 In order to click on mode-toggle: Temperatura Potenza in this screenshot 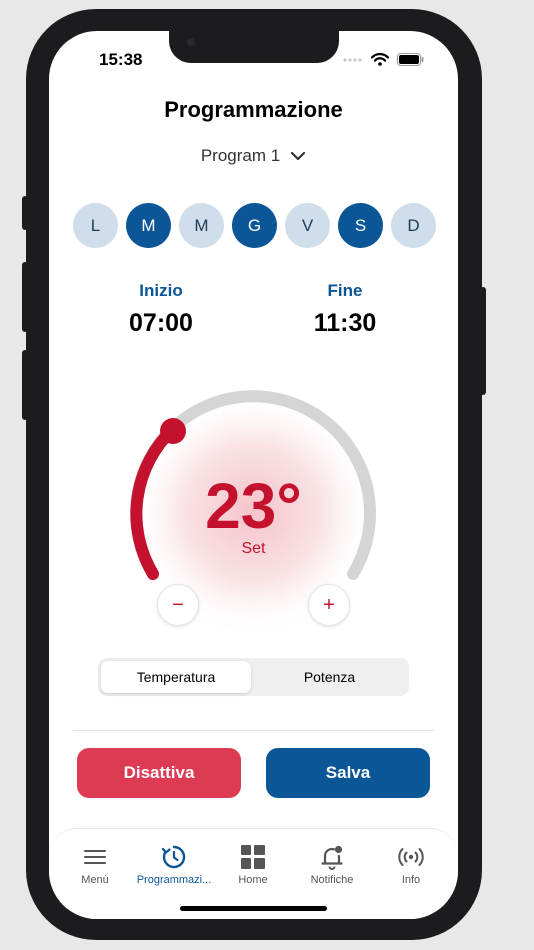, I will do `click(253, 677)`.